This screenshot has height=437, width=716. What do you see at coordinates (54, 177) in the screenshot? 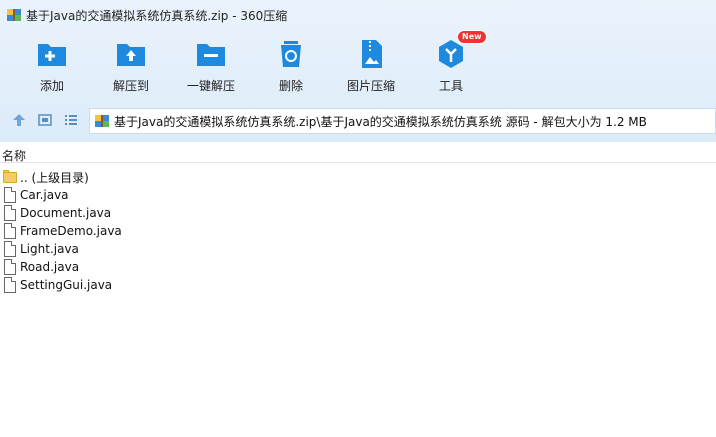
I see `file-name: .. (上级目录)` at bounding box center [54, 177].